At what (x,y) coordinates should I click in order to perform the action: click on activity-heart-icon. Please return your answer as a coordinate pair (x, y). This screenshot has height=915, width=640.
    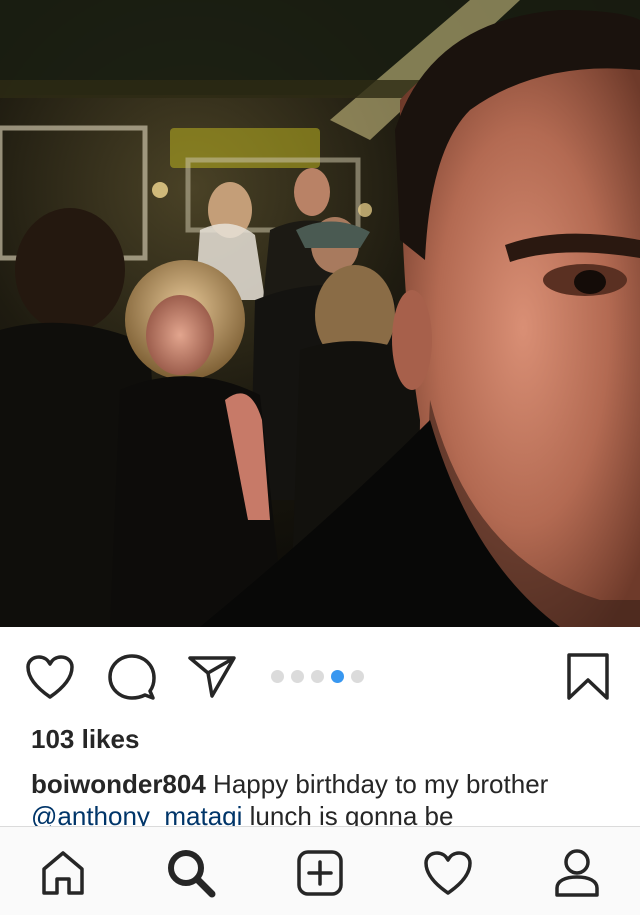
    Looking at the image, I should click on (448, 873).